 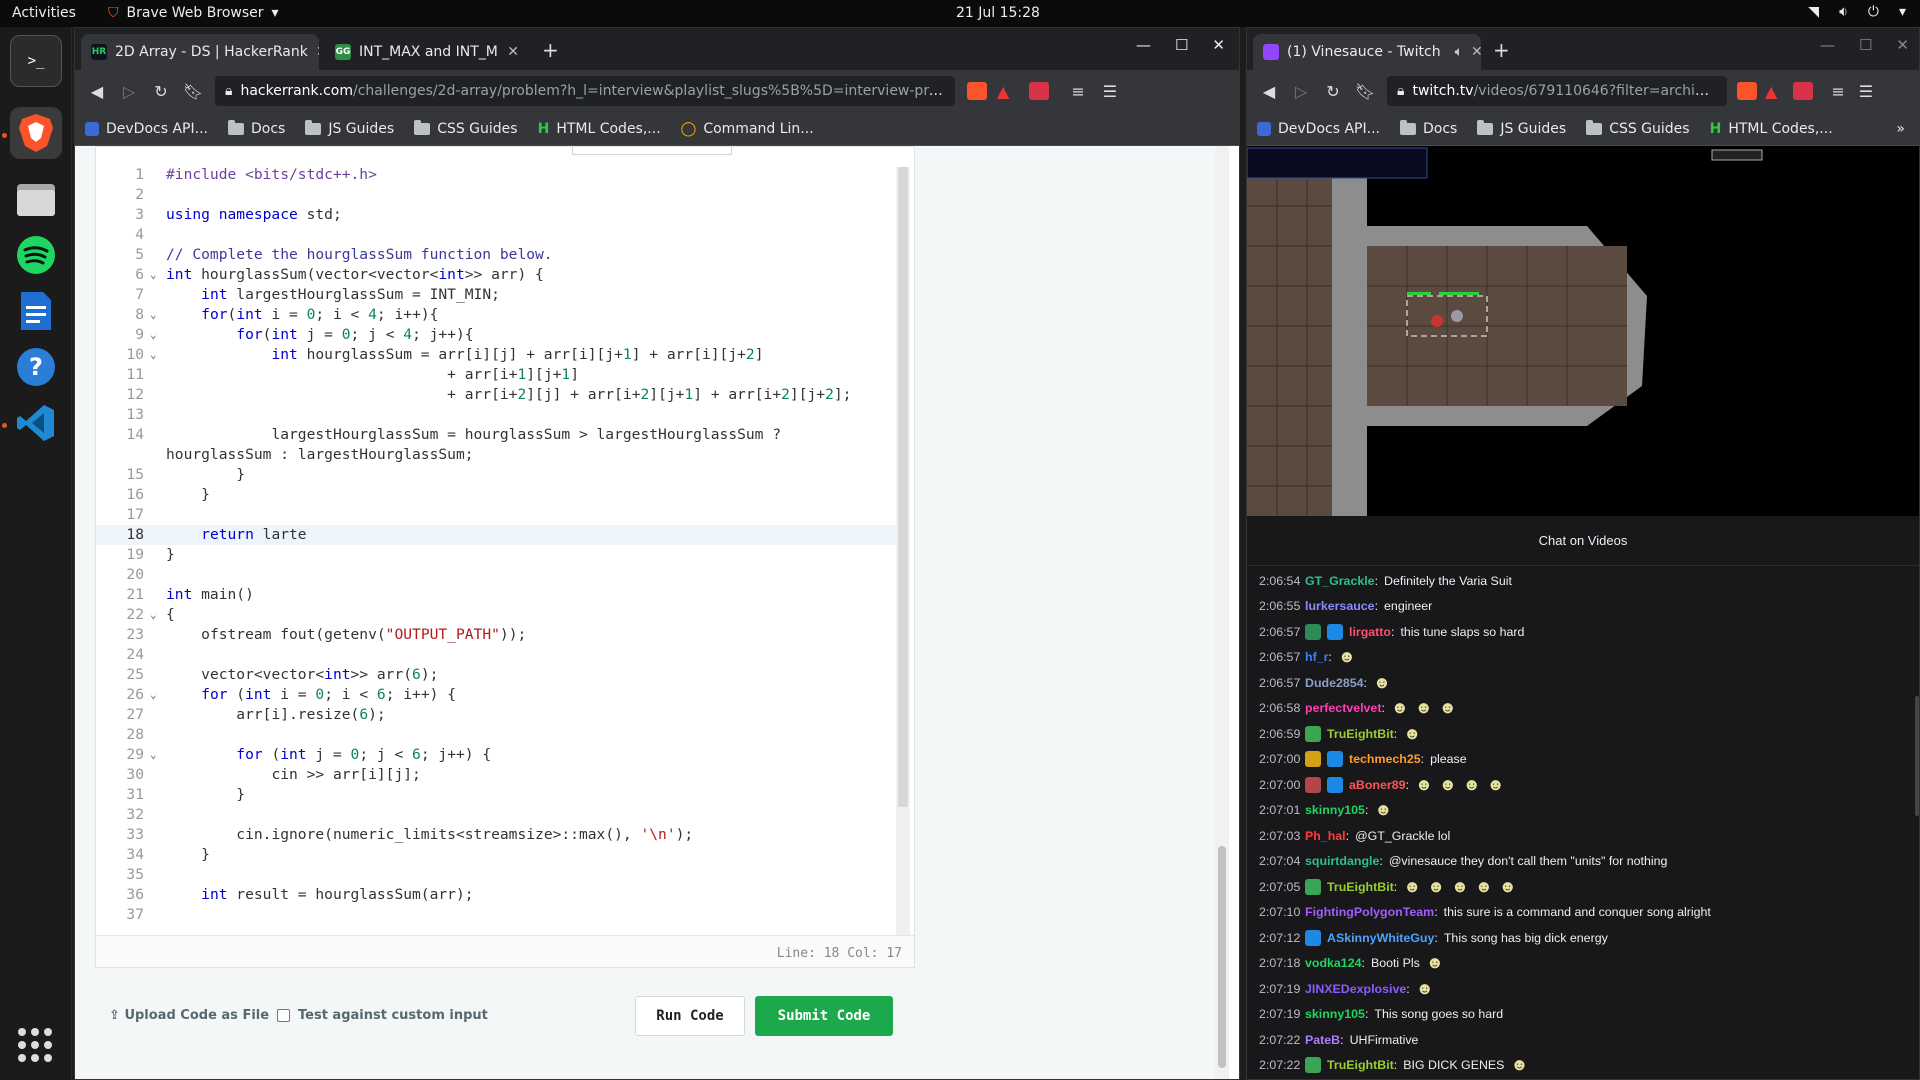 What do you see at coordinates (1340, 581) in the screenshot?
I see `chat-username: GT_Grackle` at bounding box center [1340, 581].